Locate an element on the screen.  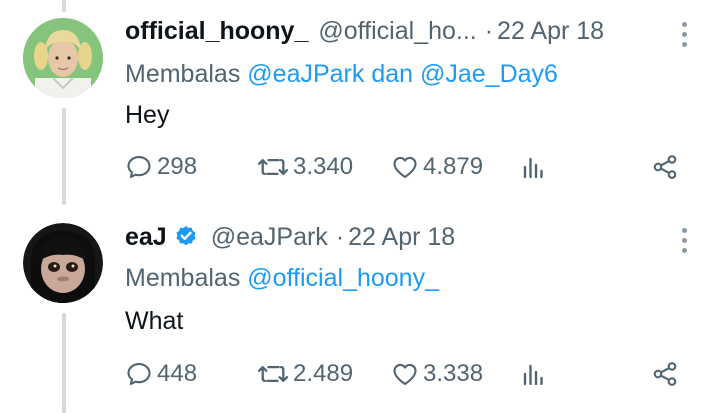
like-button: 4.879 is located at coordinates (437, 167).